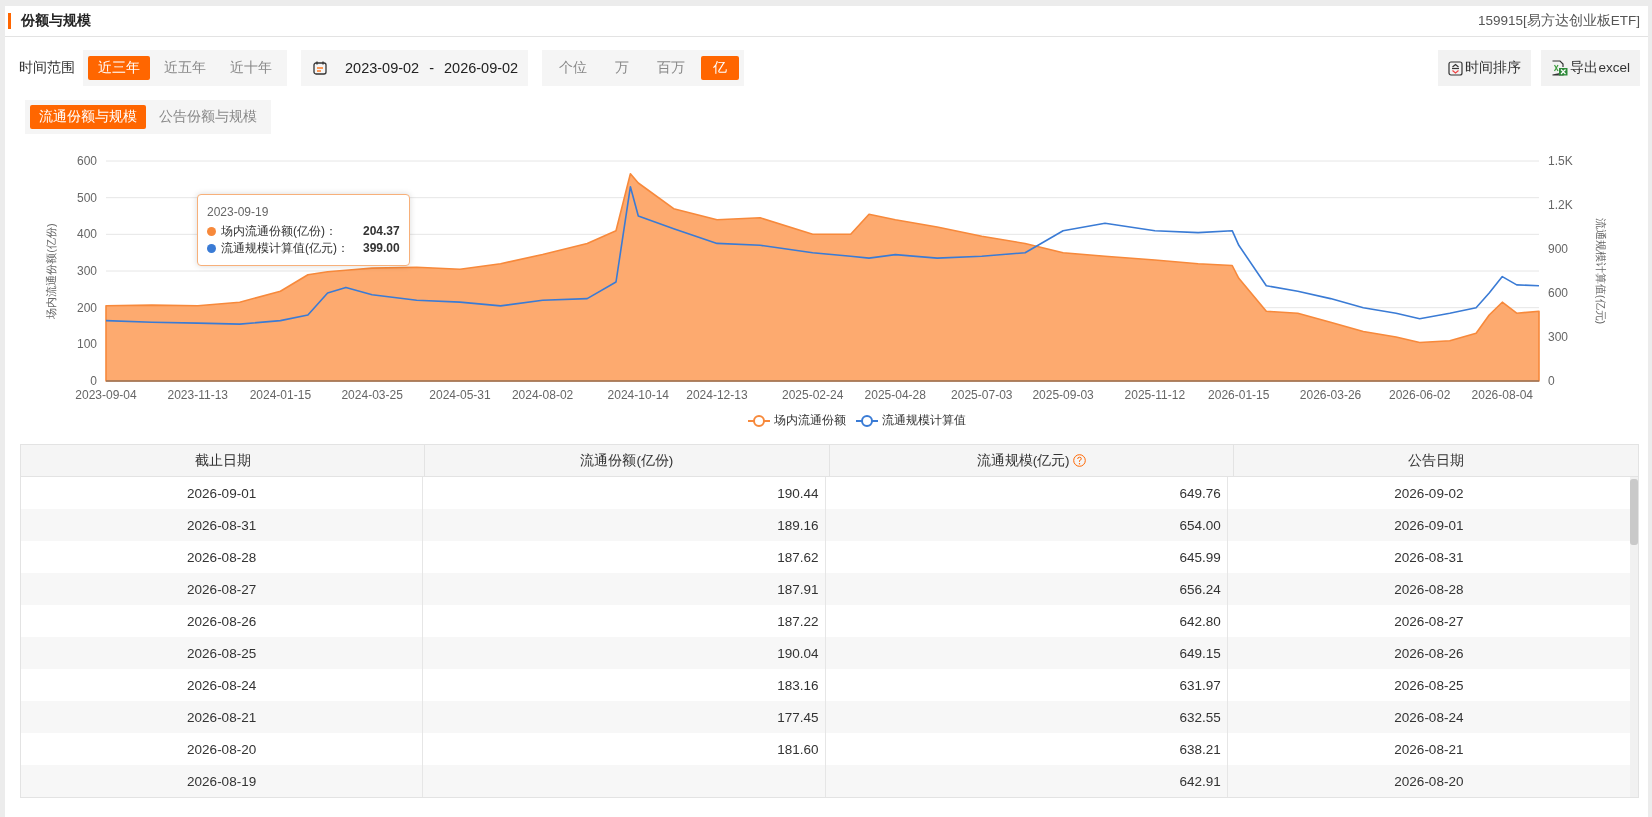  Describe the element at coordinates (1200, 493) in the screenshot. I see `table-cell: 649.76` at that location.